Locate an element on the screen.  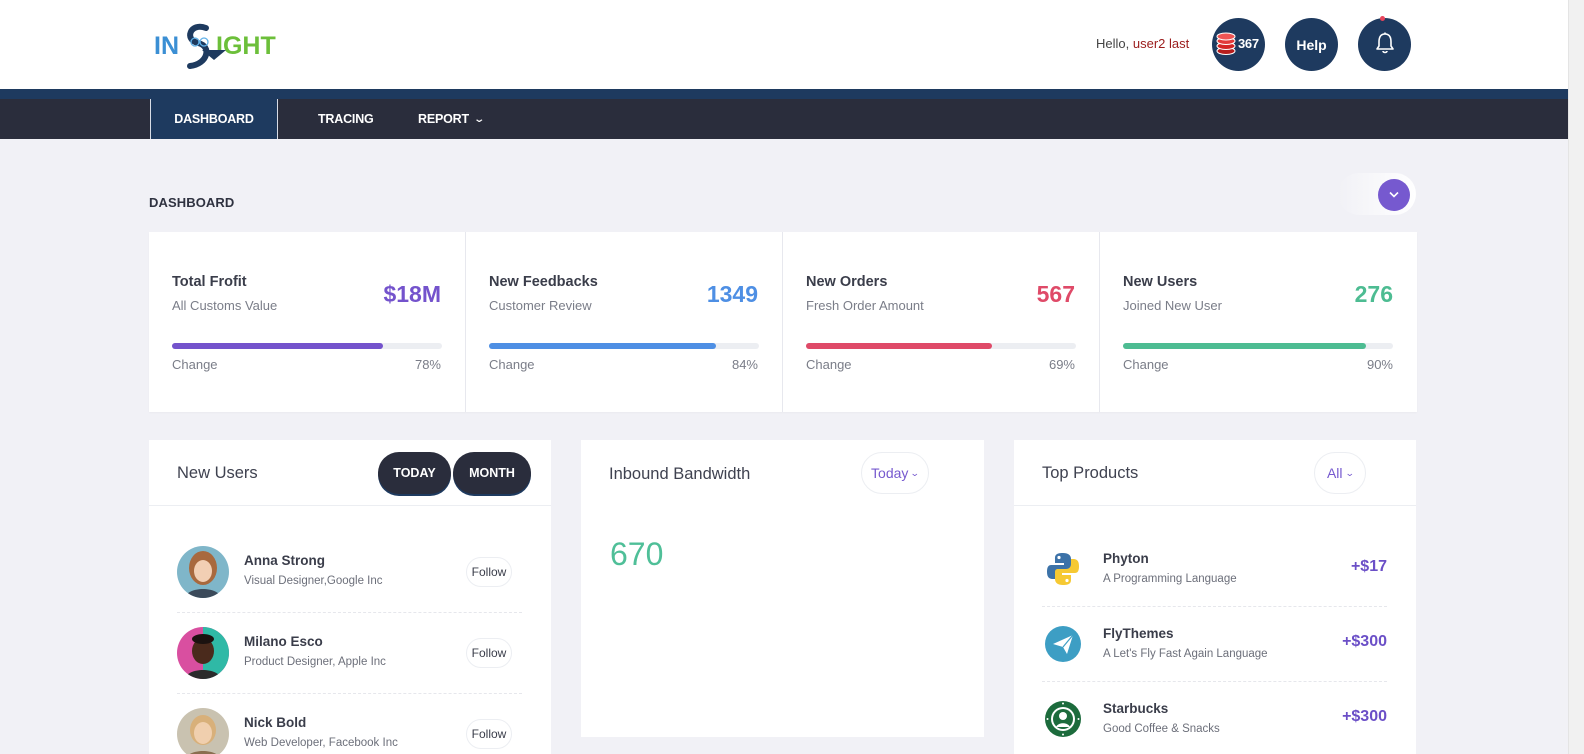
stat-subtitle: All Customs Value is located at coordinates (225, 305).